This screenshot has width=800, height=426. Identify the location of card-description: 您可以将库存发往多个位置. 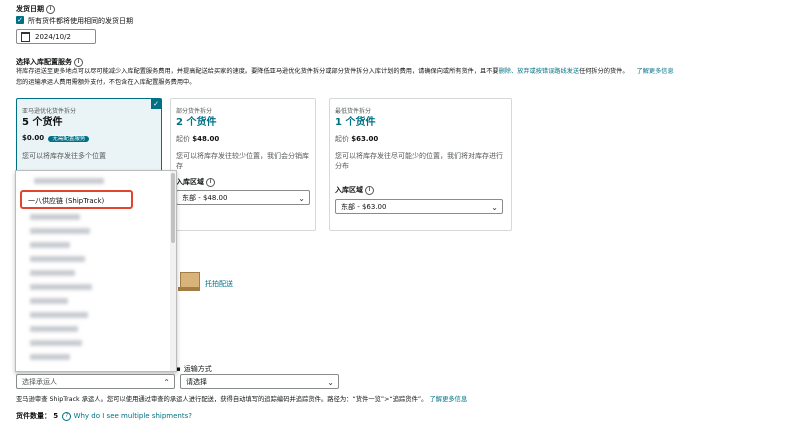
(64, 156).